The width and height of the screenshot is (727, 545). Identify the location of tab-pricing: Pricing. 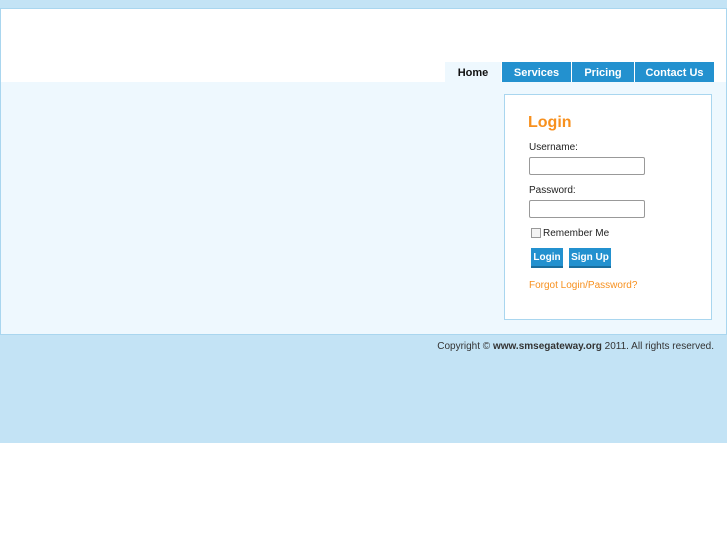
(603, 72).